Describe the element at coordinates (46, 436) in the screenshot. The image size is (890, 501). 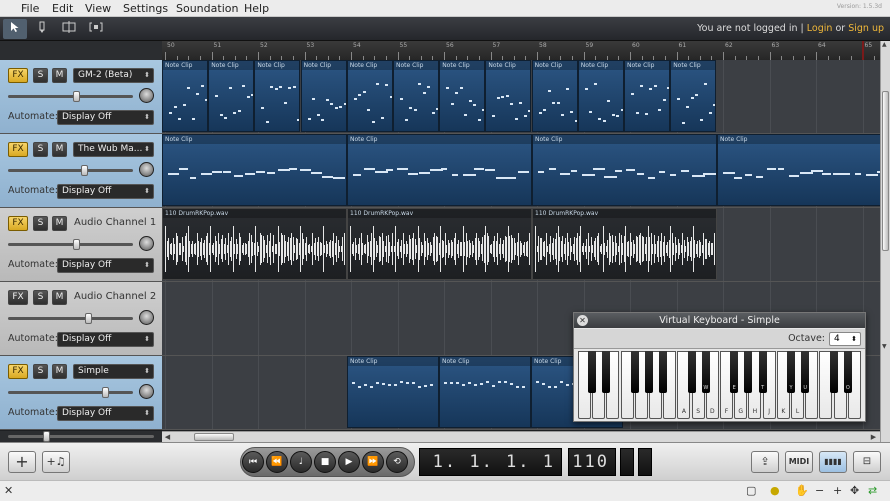
I see `zoom-slider-thumb` at that location.